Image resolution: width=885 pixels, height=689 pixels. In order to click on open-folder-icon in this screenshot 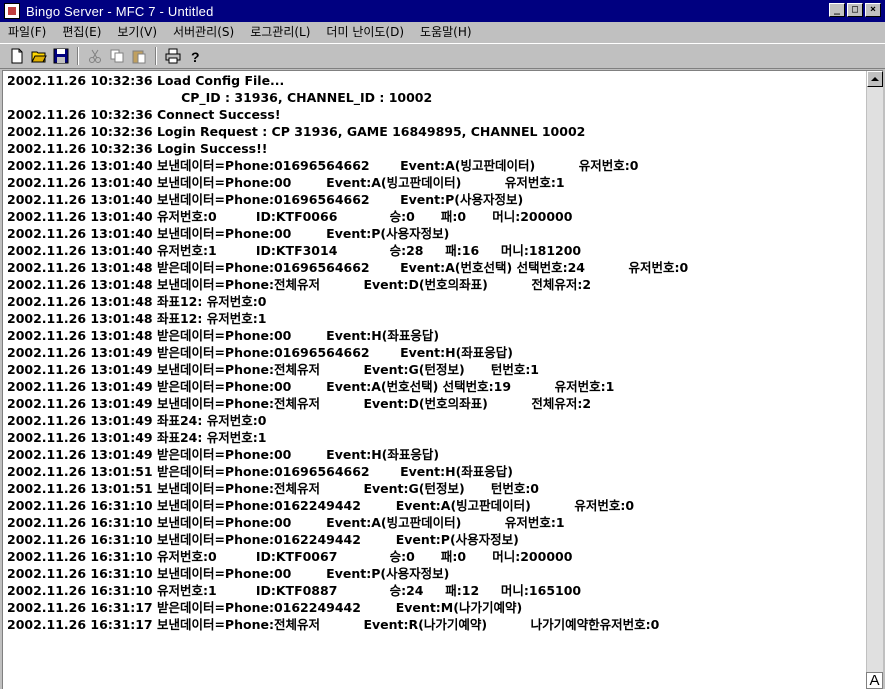, I will do `click(39, 57)`.